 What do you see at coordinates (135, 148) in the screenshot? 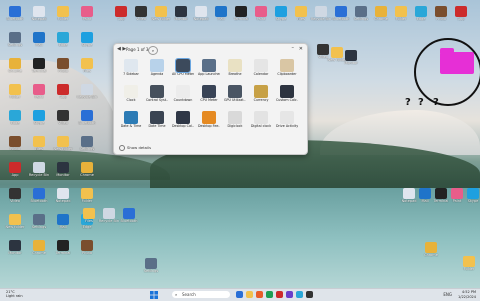
I see `show-details-toggle: Show details` at bounding box center [135, 148].